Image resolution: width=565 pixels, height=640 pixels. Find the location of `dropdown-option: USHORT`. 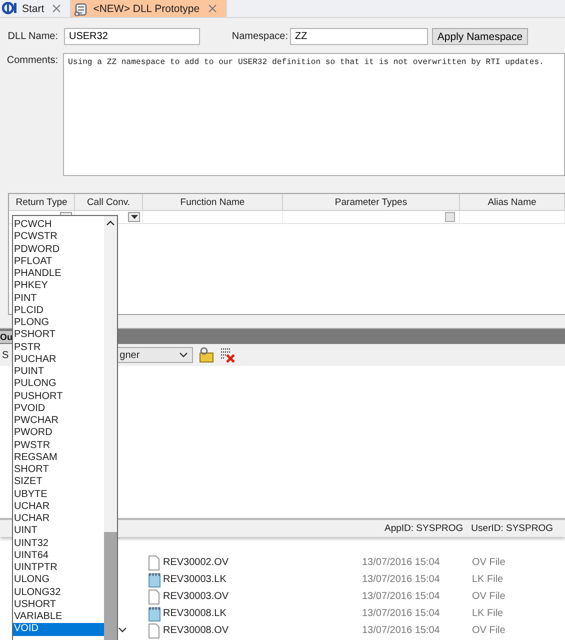

dropdown-option: USHORT is located at coordinates (58, 604).